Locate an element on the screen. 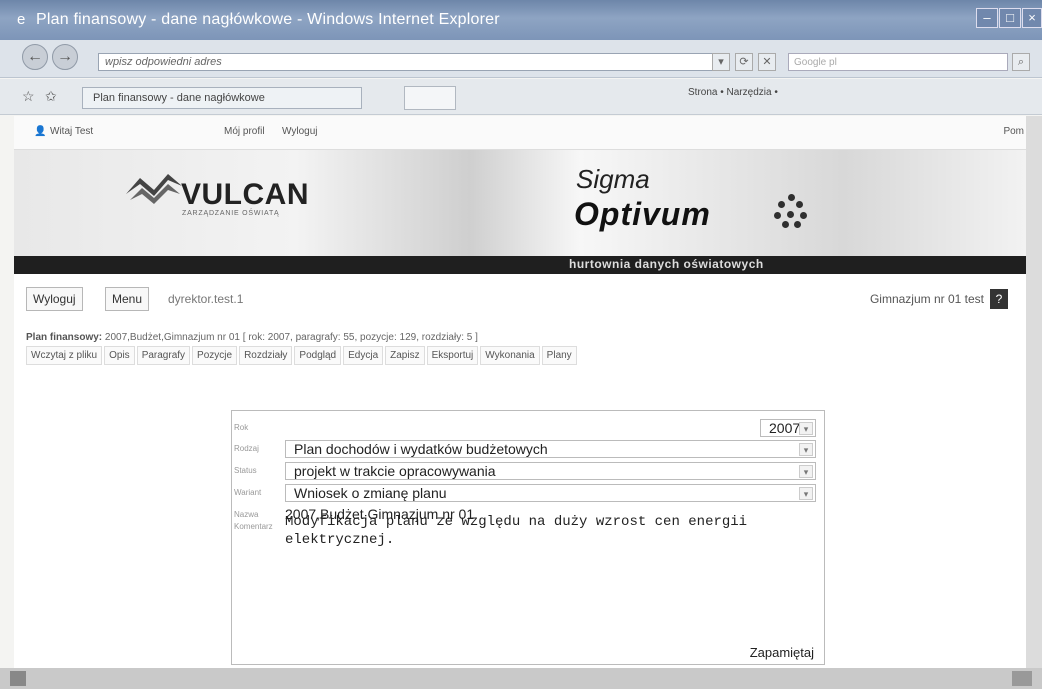 This screenshot has width=1042, height=689. year-row: Rok 2007 ▾ is located at coordinates (528, 428).